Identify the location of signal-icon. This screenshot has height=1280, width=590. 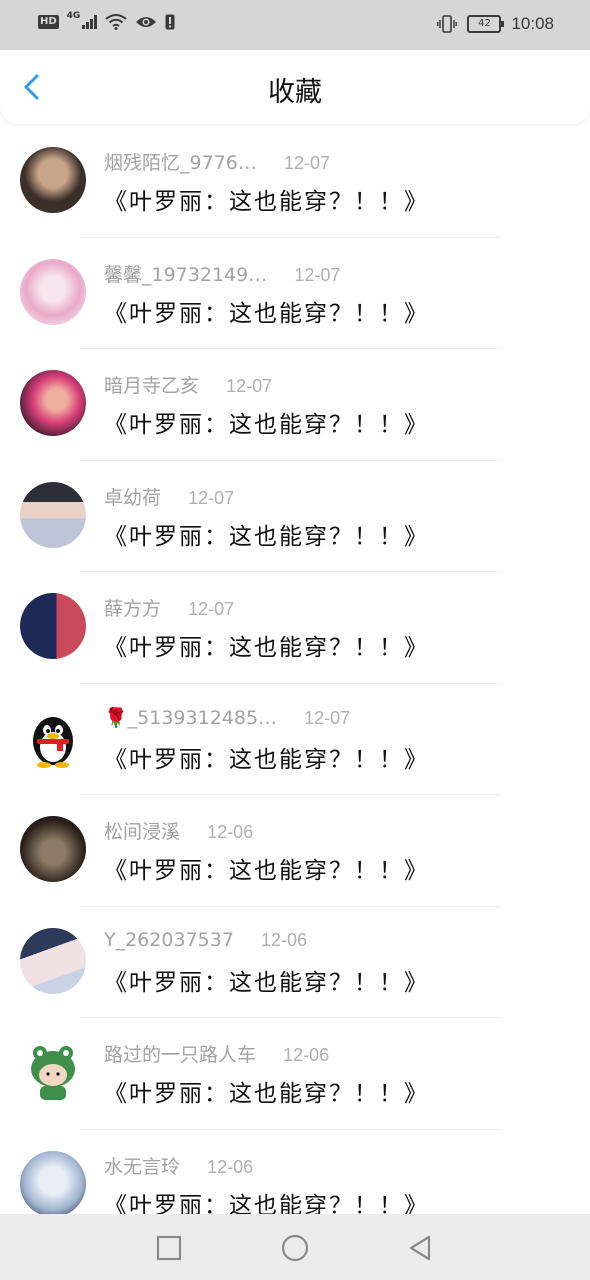
(90, 22).